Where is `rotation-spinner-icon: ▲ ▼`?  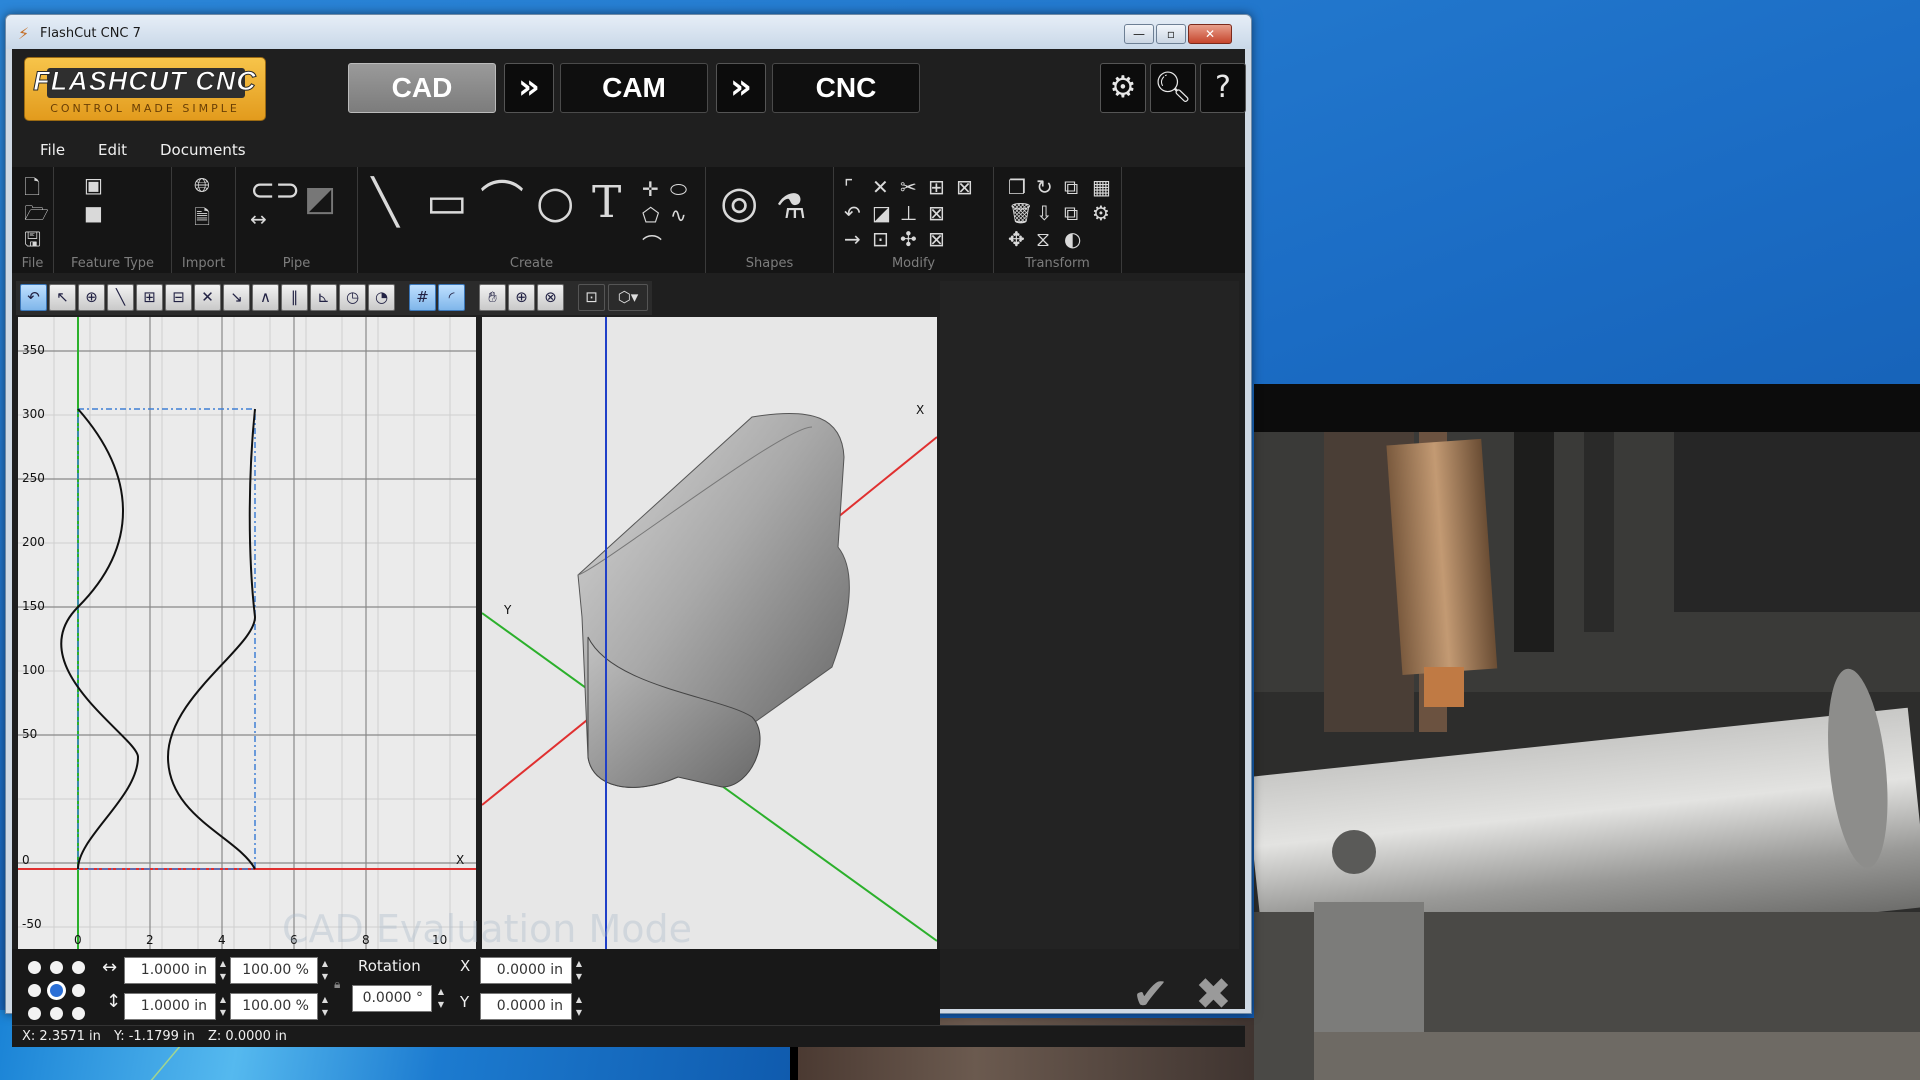
rotation-spinner-icon: ▲ ▼ is located at coordinates (441, 998).